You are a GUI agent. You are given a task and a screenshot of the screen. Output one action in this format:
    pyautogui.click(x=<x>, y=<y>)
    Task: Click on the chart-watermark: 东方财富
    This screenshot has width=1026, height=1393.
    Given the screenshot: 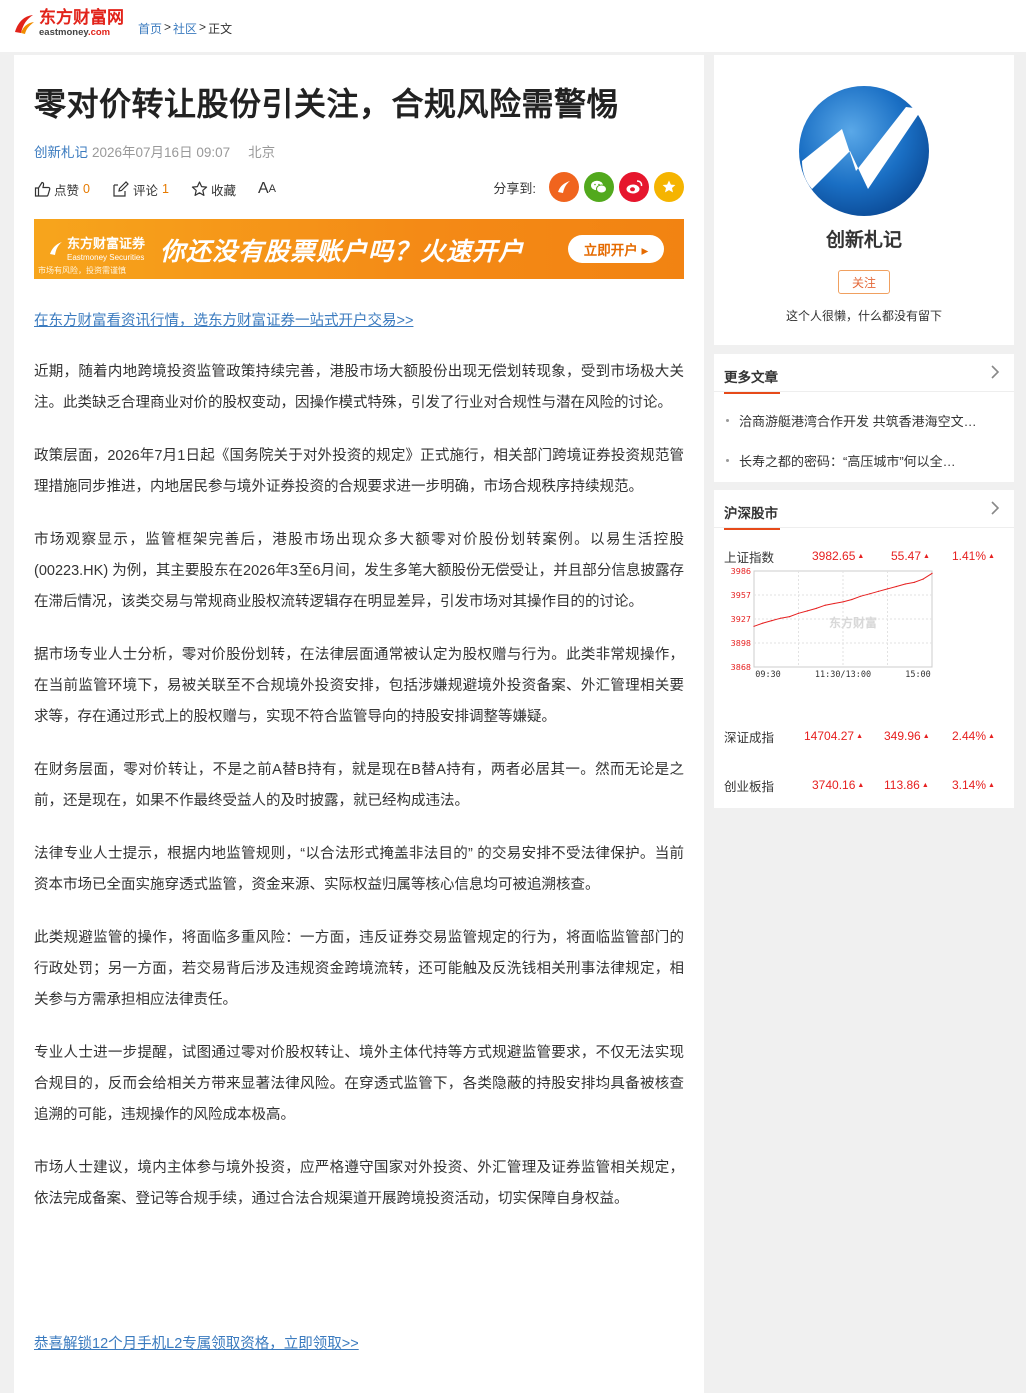 What is the action you would take?
    pyautogui.click(x=853, y=622)
    